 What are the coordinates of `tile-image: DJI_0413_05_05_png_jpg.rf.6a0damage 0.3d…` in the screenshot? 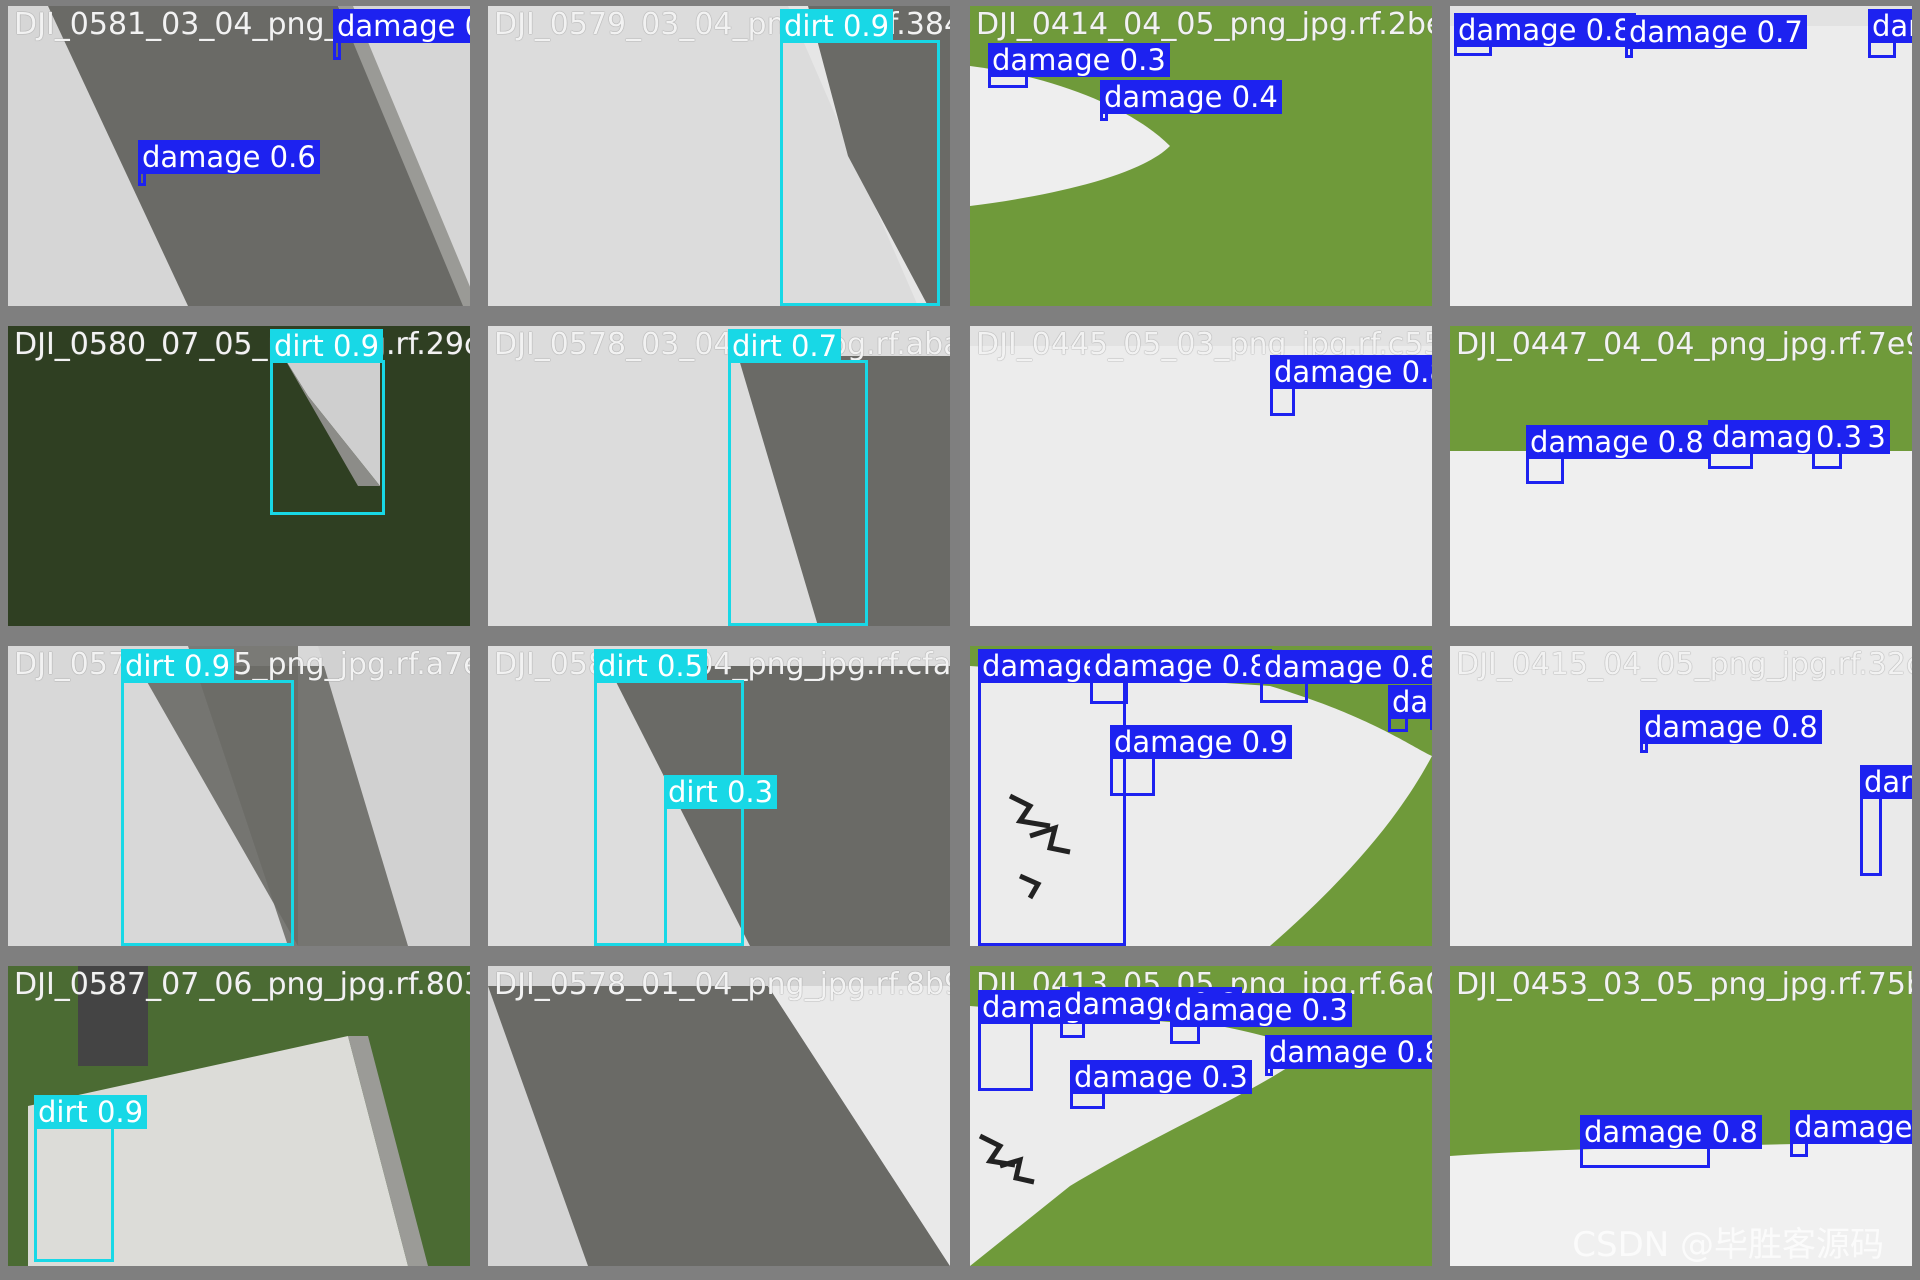 It's located at (1201, 1116).